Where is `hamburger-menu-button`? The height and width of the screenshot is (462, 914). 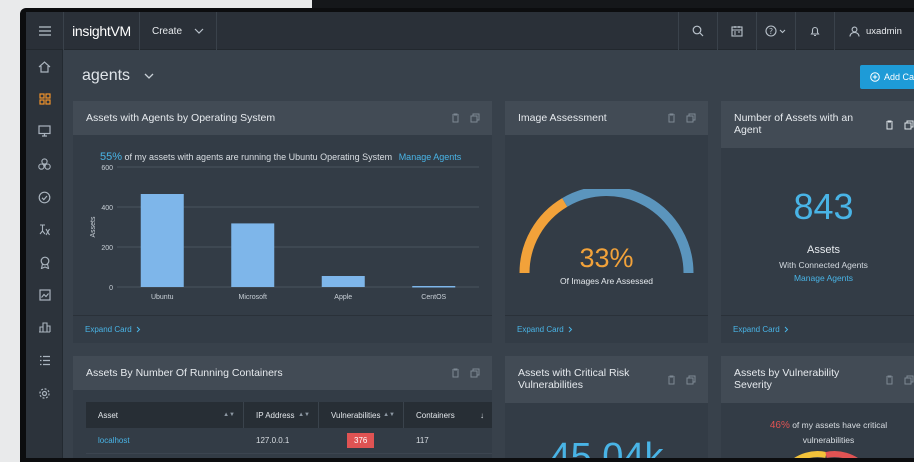 hamburger-menu-button is located at coordinates (45, 31).